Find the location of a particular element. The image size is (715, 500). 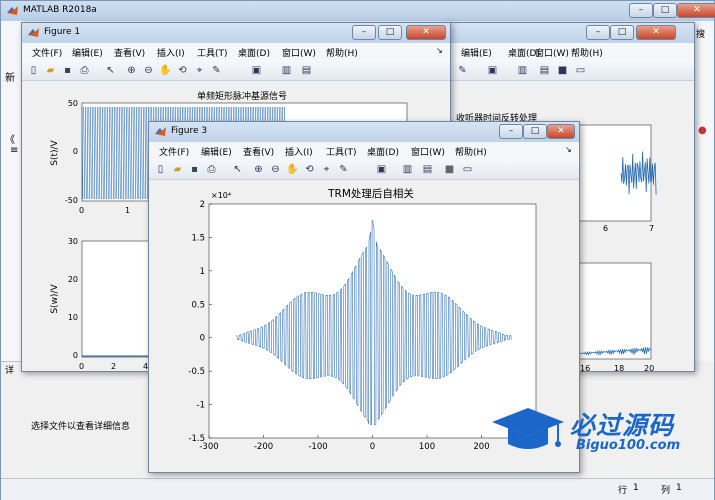

x-tick-label: -100 is located at coordinates (317, 447).